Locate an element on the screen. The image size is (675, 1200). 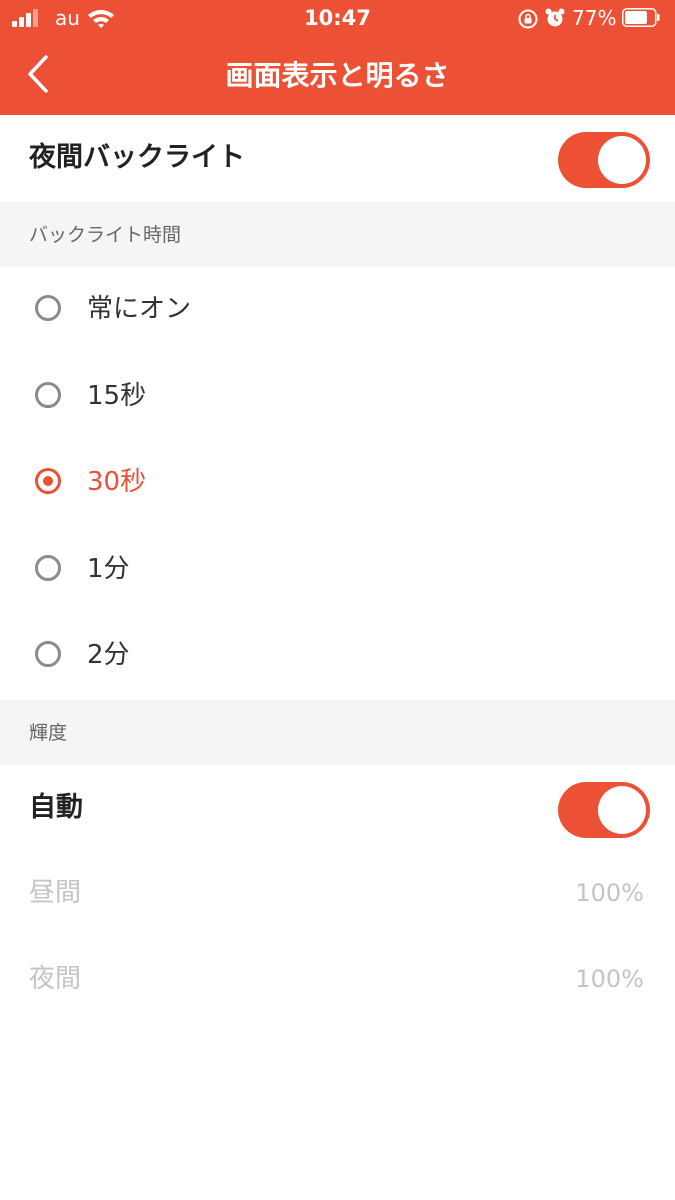
nav-bar: 画面表示と明るさ is located at coordinates (337, 76).